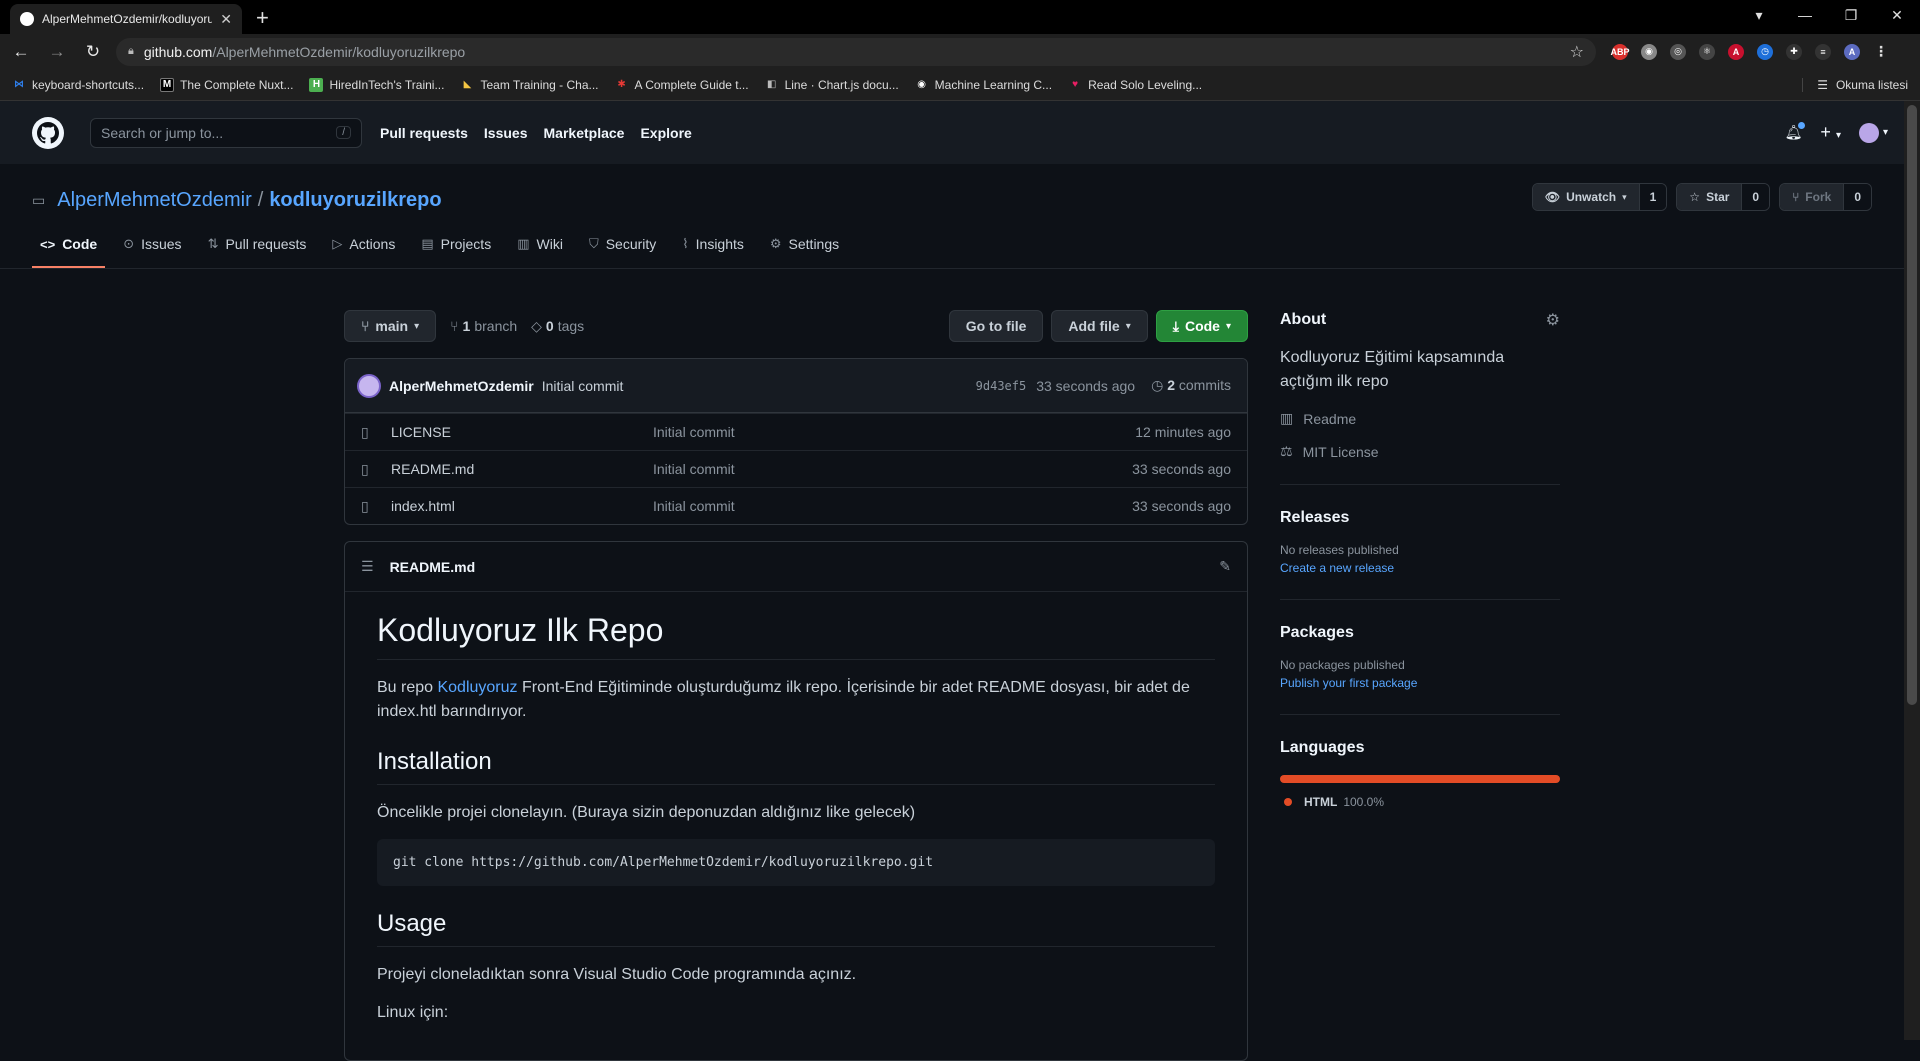  I want to click on fork-label: Fork, so click(1818, 197).